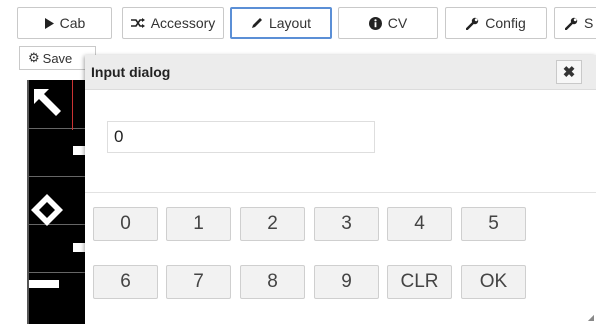 Image resolution: width=596 pixels, height=324 pixels. Describe the element at coordinates (397, 23) in the screenshot. I see `tab-cv-label: CV` at that location.